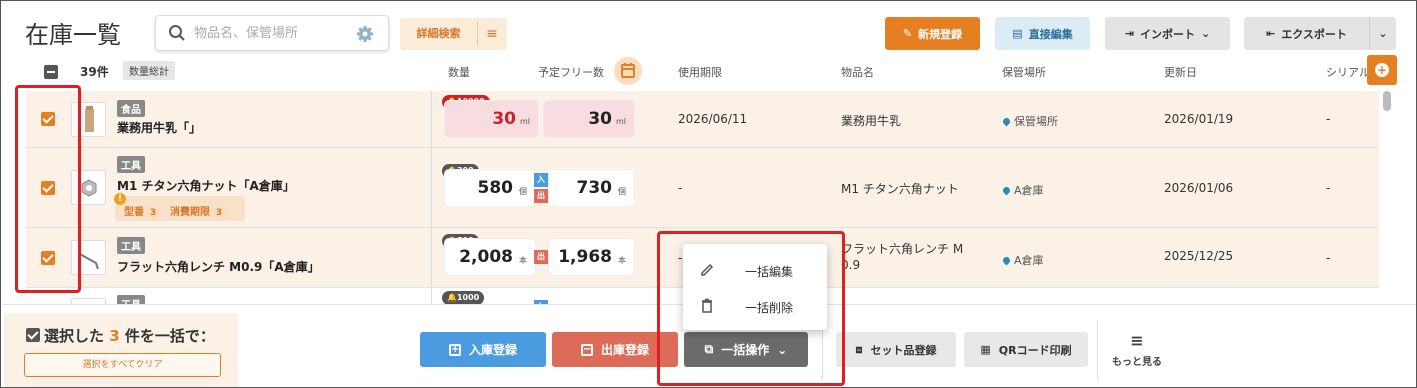  What do you see at coordinates (709, 349) in the screenshot?
I see `layers-icon: ⧉` at bounding box center [709, 349].